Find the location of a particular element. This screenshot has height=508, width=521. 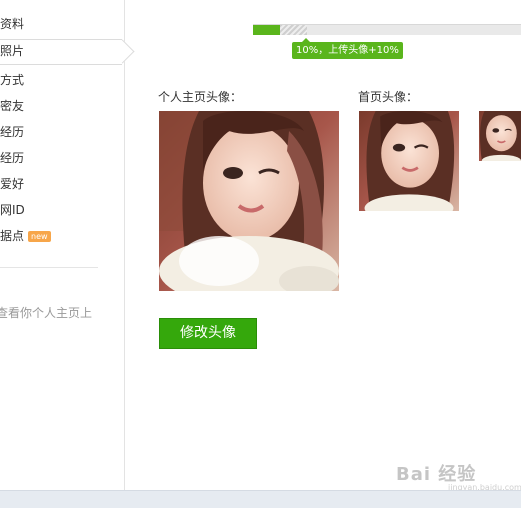

profile-avatar-large is located at coordinates (249, 201).